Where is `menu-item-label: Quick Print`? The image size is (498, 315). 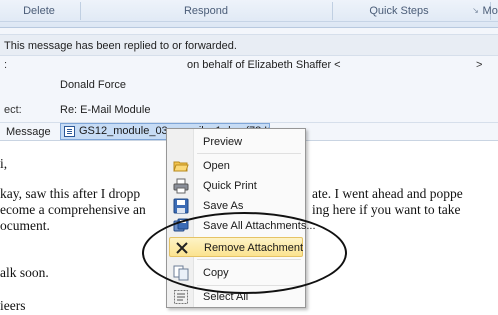 menu-item-label: Quick Print is located at coordinates (230, 186).